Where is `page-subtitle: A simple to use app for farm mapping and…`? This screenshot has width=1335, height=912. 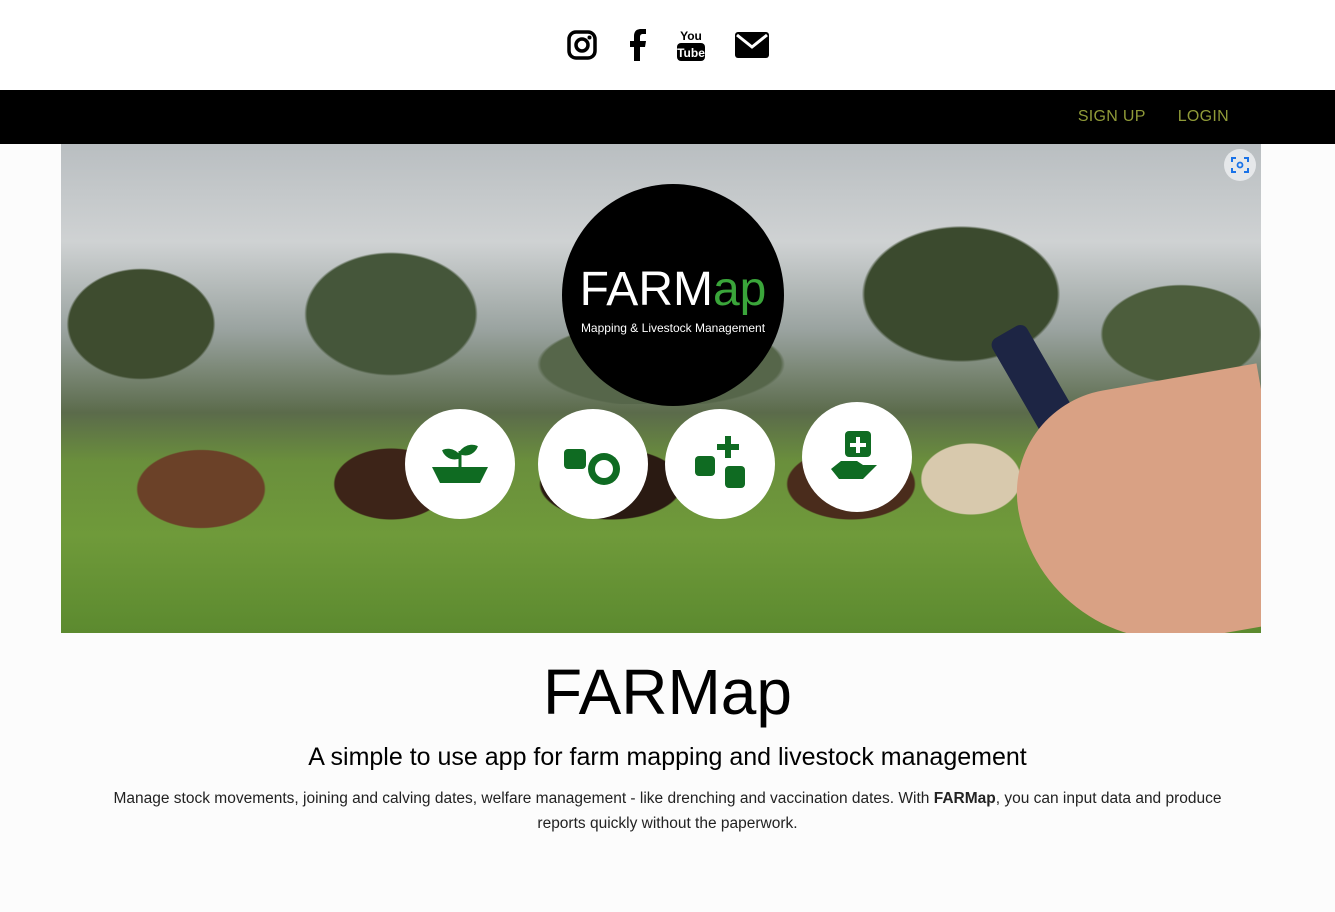
page-subtitle: A simple to use app for farm mapping and… is located at coordinates (667, 757).